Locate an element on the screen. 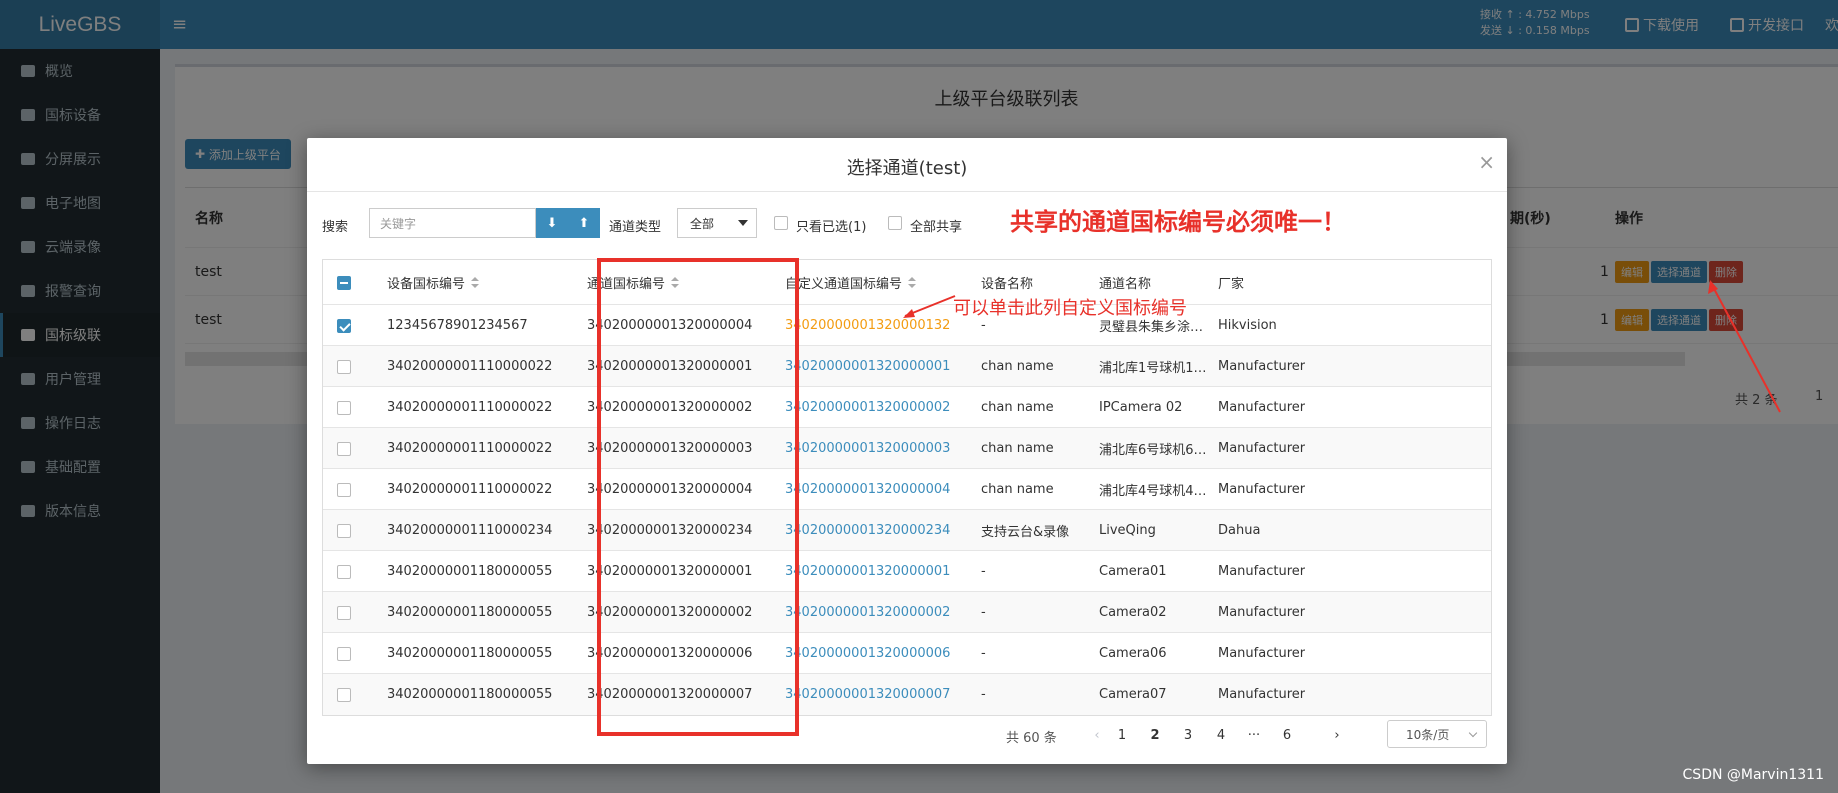 This screenshot has width=1838, height=793. channel-name-cell: Camera06 is located at coordinates (1133, 653).